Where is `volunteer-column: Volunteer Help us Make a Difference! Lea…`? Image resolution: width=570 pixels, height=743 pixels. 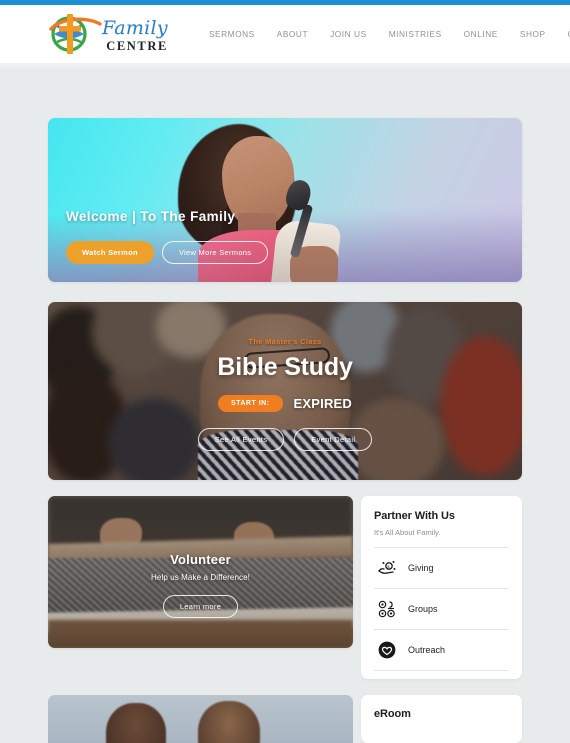 volunteer-column: Volunteer Help us Make a Difference! Lea… is located at coordinates (200, 587).